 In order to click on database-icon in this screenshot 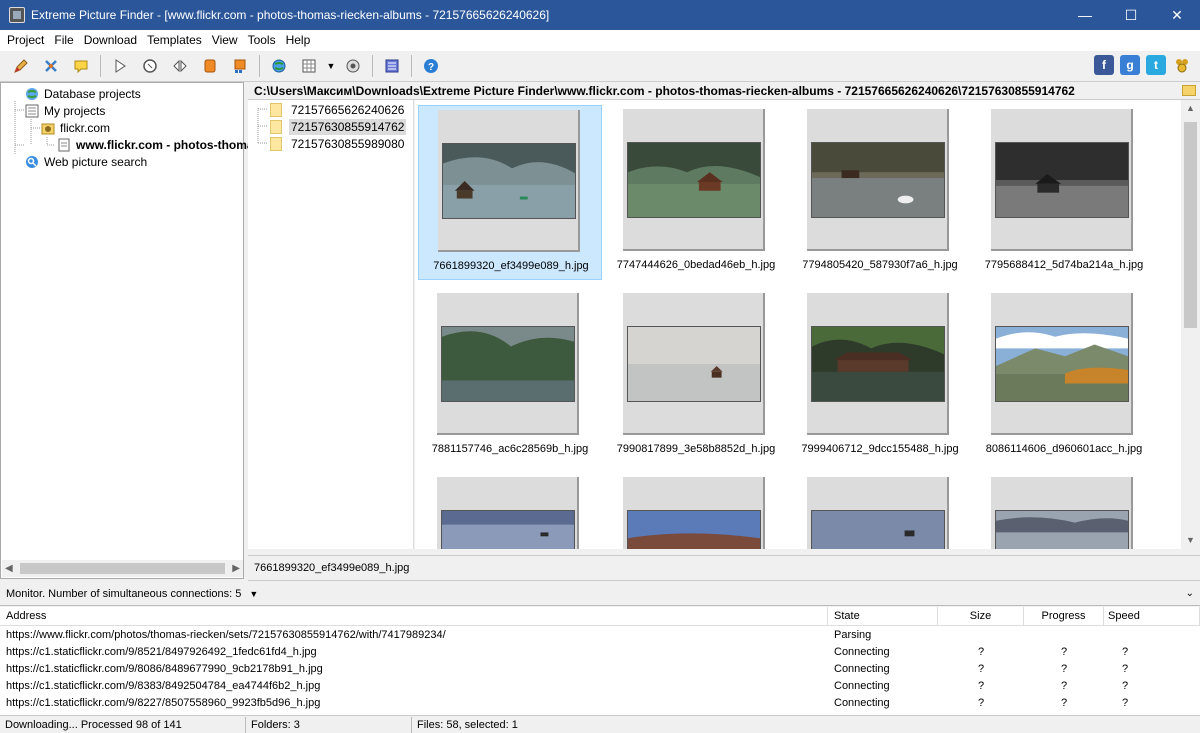, I will do `click(210, 66)`.